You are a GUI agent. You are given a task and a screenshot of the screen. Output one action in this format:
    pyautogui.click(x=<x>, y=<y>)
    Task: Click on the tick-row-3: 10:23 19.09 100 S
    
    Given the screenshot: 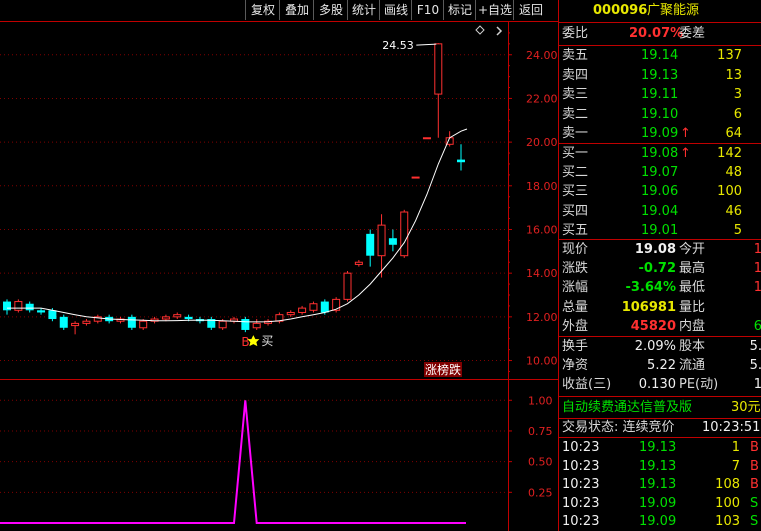 What is the action you would take?
    pyautogui.click(x=660, y=504)
    